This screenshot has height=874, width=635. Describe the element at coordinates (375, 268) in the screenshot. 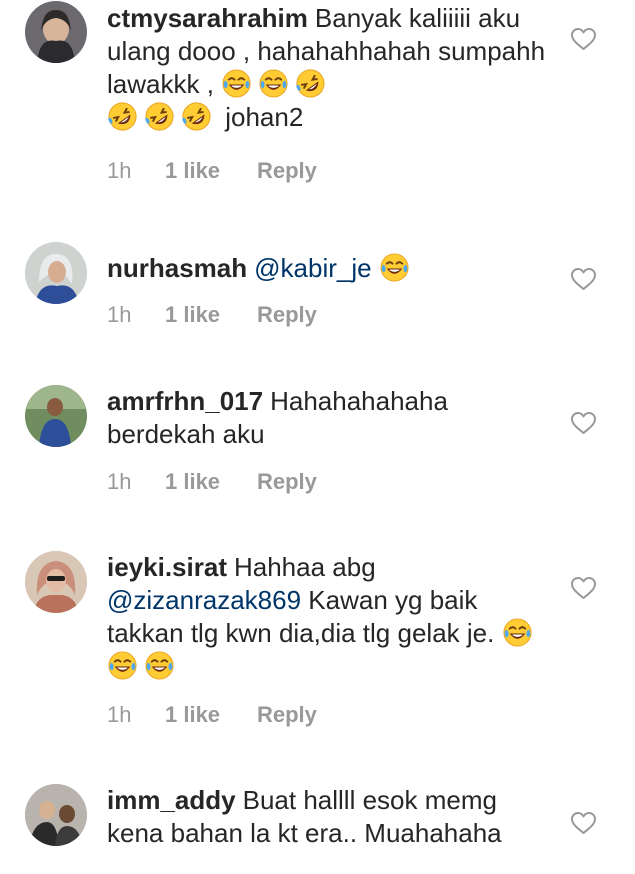

I see `comment-body-text` at that location.